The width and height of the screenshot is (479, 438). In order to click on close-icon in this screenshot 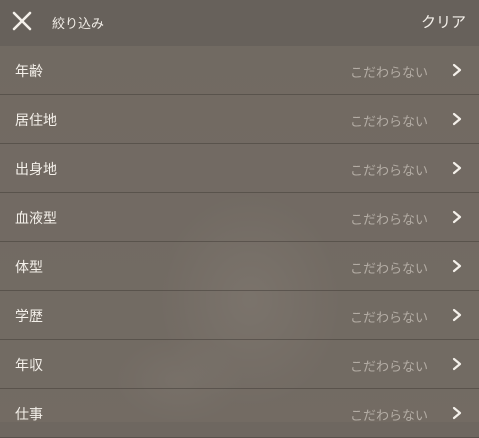, I will do `click(22, 21)`.